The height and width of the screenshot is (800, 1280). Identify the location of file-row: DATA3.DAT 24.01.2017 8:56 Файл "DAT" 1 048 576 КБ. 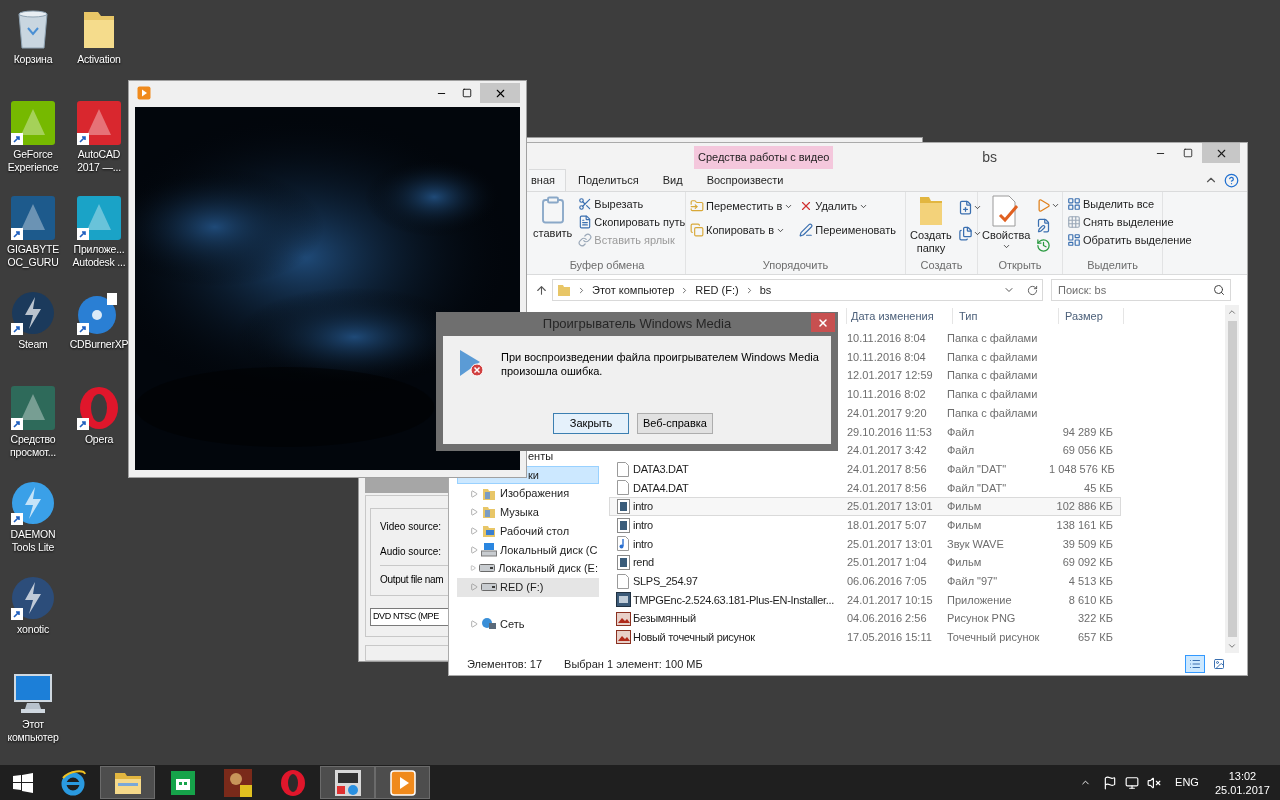
(865, 469).